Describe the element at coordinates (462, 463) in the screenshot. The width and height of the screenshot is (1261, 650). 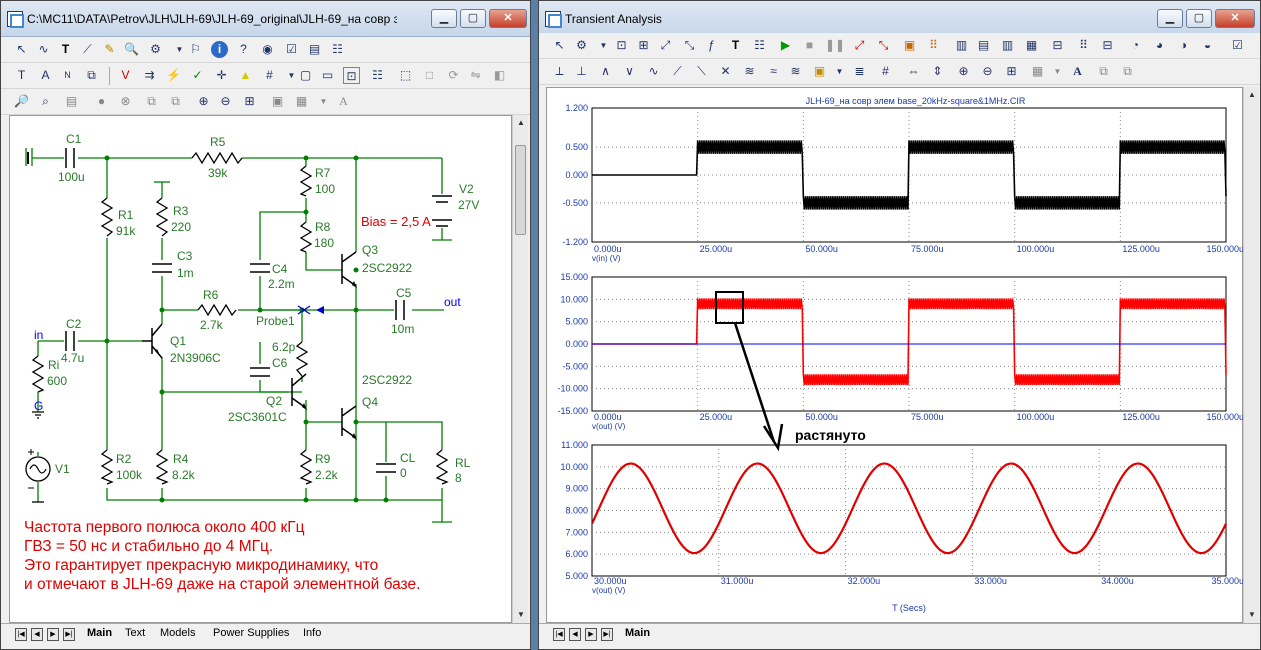
I see `label-RL: RL` at that location.